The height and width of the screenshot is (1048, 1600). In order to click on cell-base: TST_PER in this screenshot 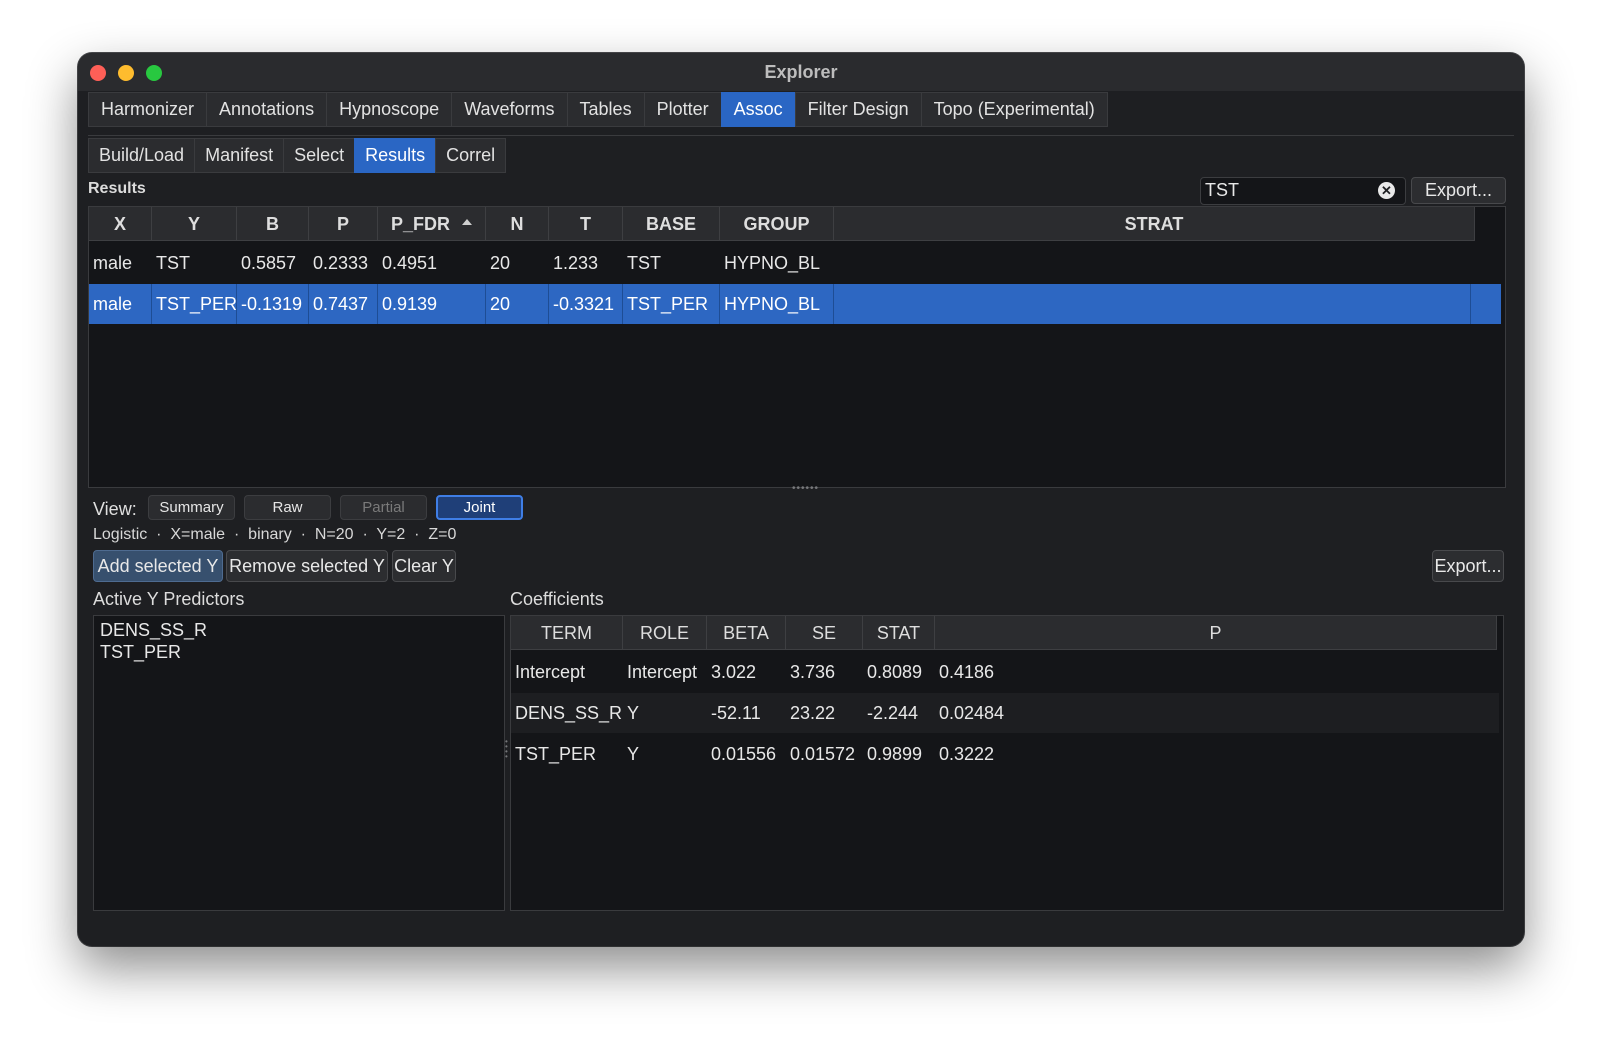, I will do `click(671, 304)`.